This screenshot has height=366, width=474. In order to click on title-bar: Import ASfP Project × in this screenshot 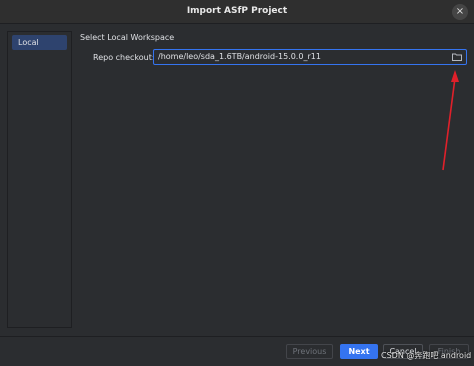, I will do `click(237, 12)`.